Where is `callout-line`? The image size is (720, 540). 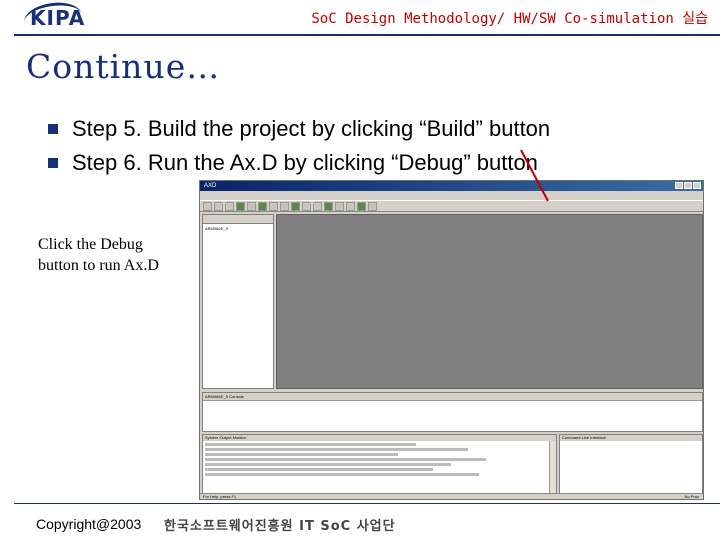 callout-line is located at coordinates (534, 175).